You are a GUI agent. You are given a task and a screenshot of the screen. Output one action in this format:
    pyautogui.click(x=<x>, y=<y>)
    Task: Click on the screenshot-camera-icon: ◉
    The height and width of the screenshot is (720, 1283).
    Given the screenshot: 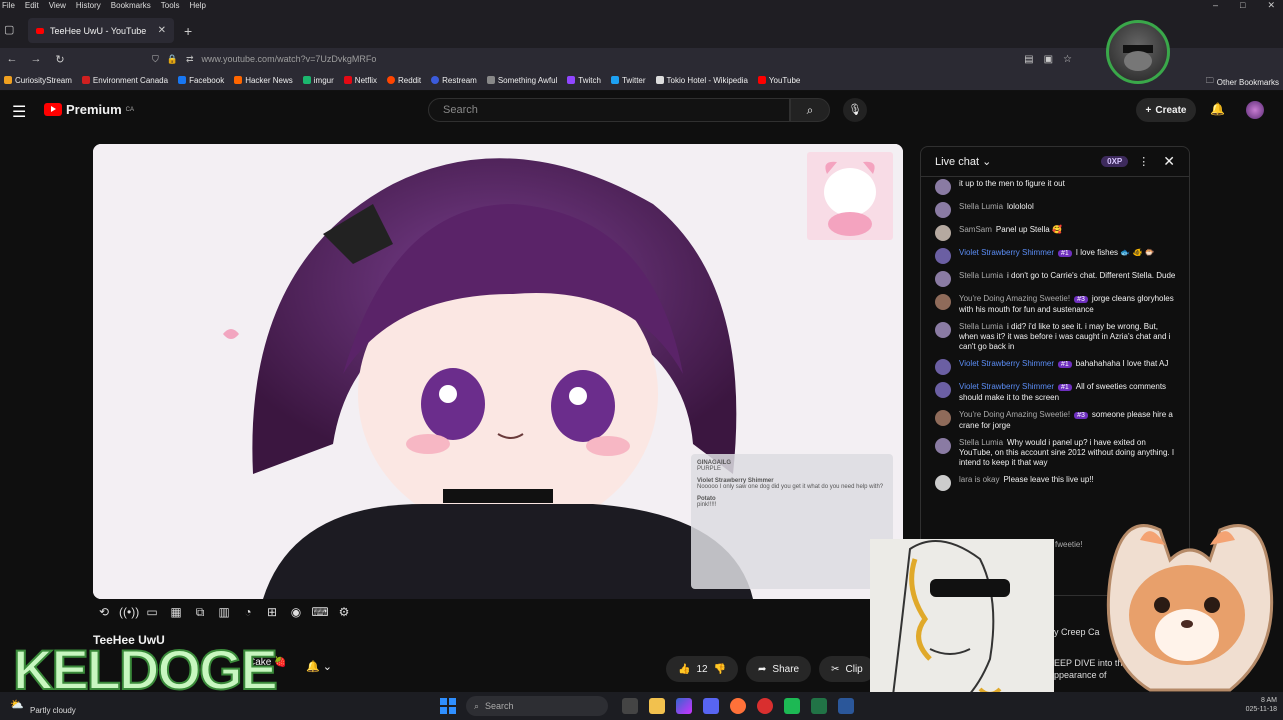 What is the action you would take?
    pyautogui.click(x=296, y=612)
    